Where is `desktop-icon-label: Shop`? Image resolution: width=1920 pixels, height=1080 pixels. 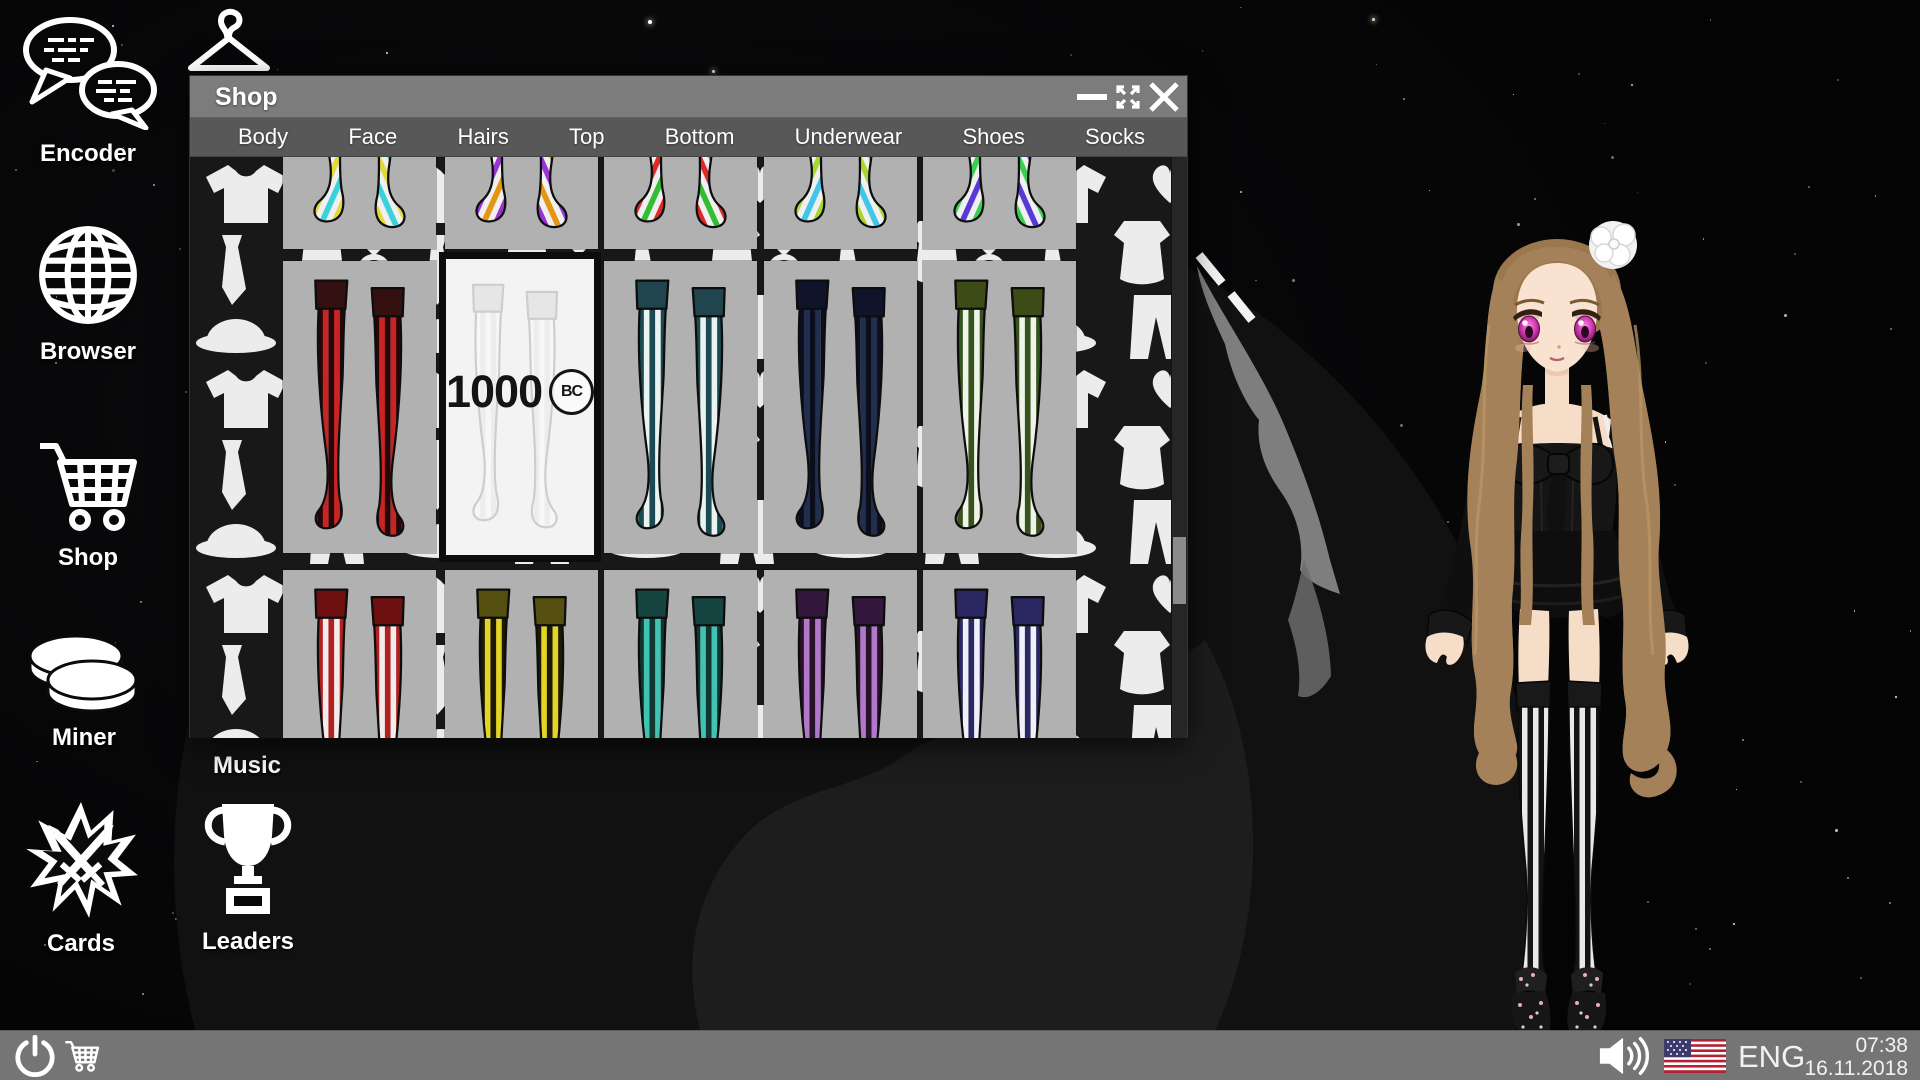 desktop-icon-label: Shop is located at coordinates (88, 557).